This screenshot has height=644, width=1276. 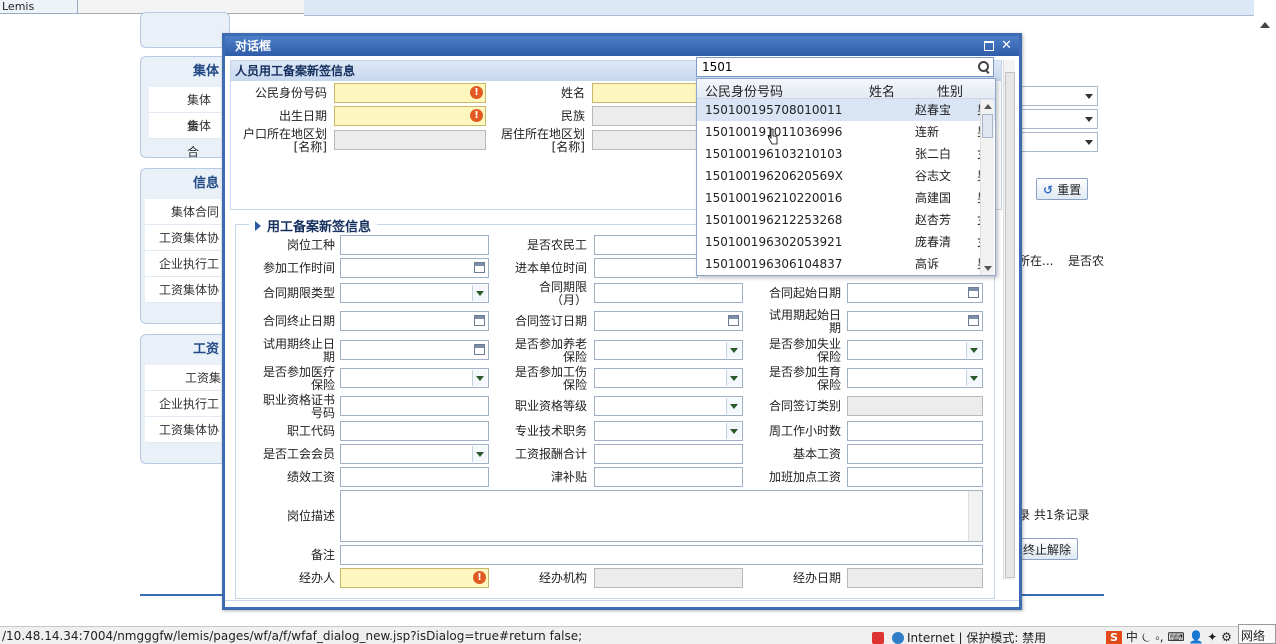 I want to click on probation-end-line1: 试用期终止日, so click(x=298, y=344).